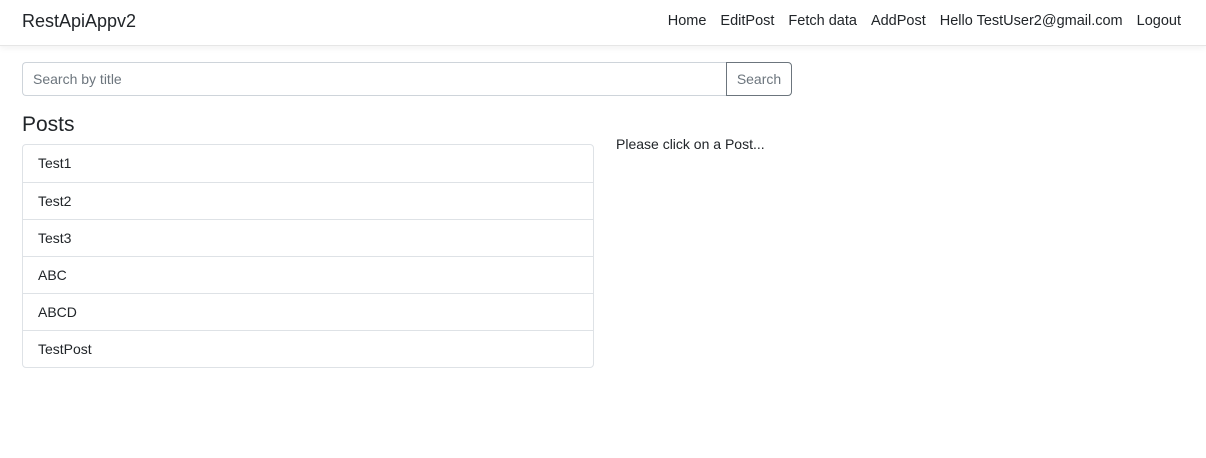 This screenshot has height=458, width=1206. I want to click on brand-link: RestApiAppv2, so click(79, 21).